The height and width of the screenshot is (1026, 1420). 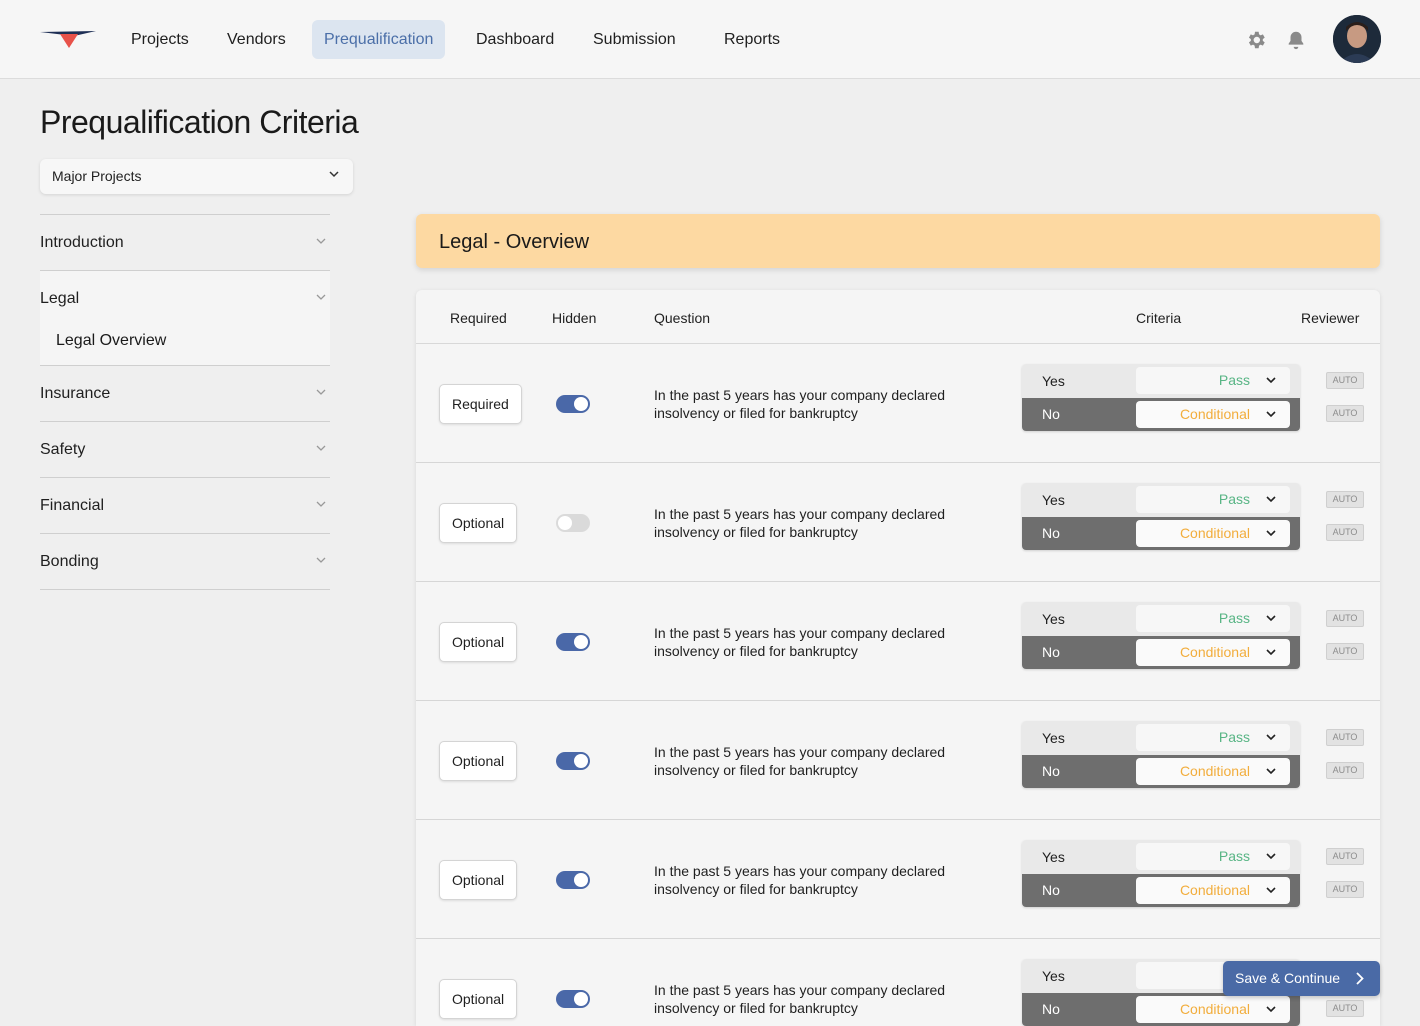 I want to click on sidebar-section-financial: Financial, so click(x=185, y=505).